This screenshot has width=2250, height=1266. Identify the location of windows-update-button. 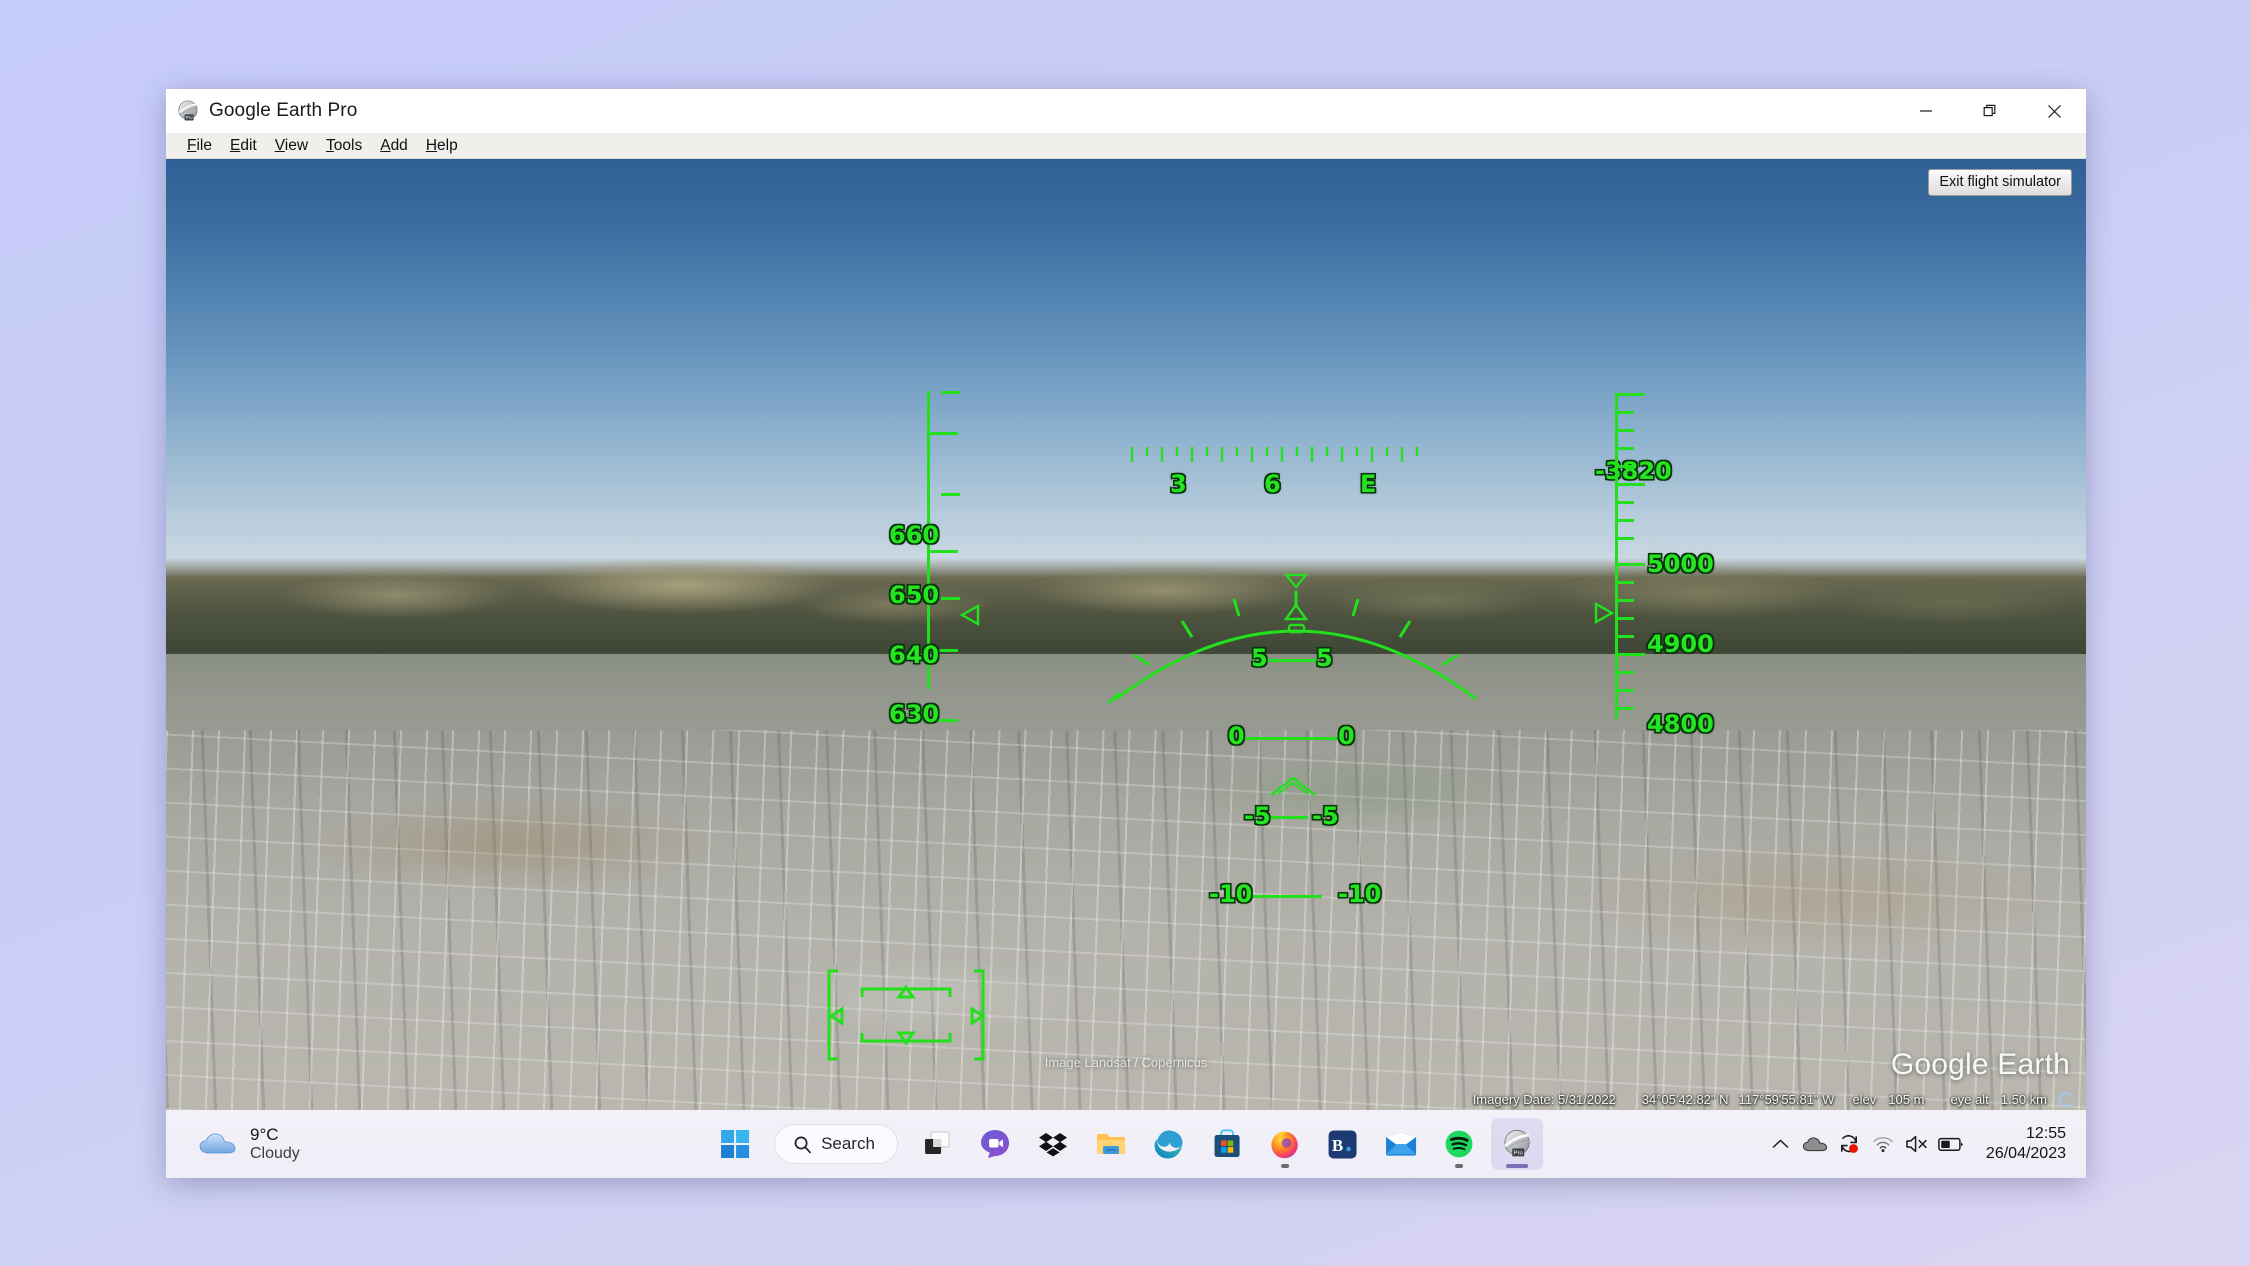
(1849, 1144).